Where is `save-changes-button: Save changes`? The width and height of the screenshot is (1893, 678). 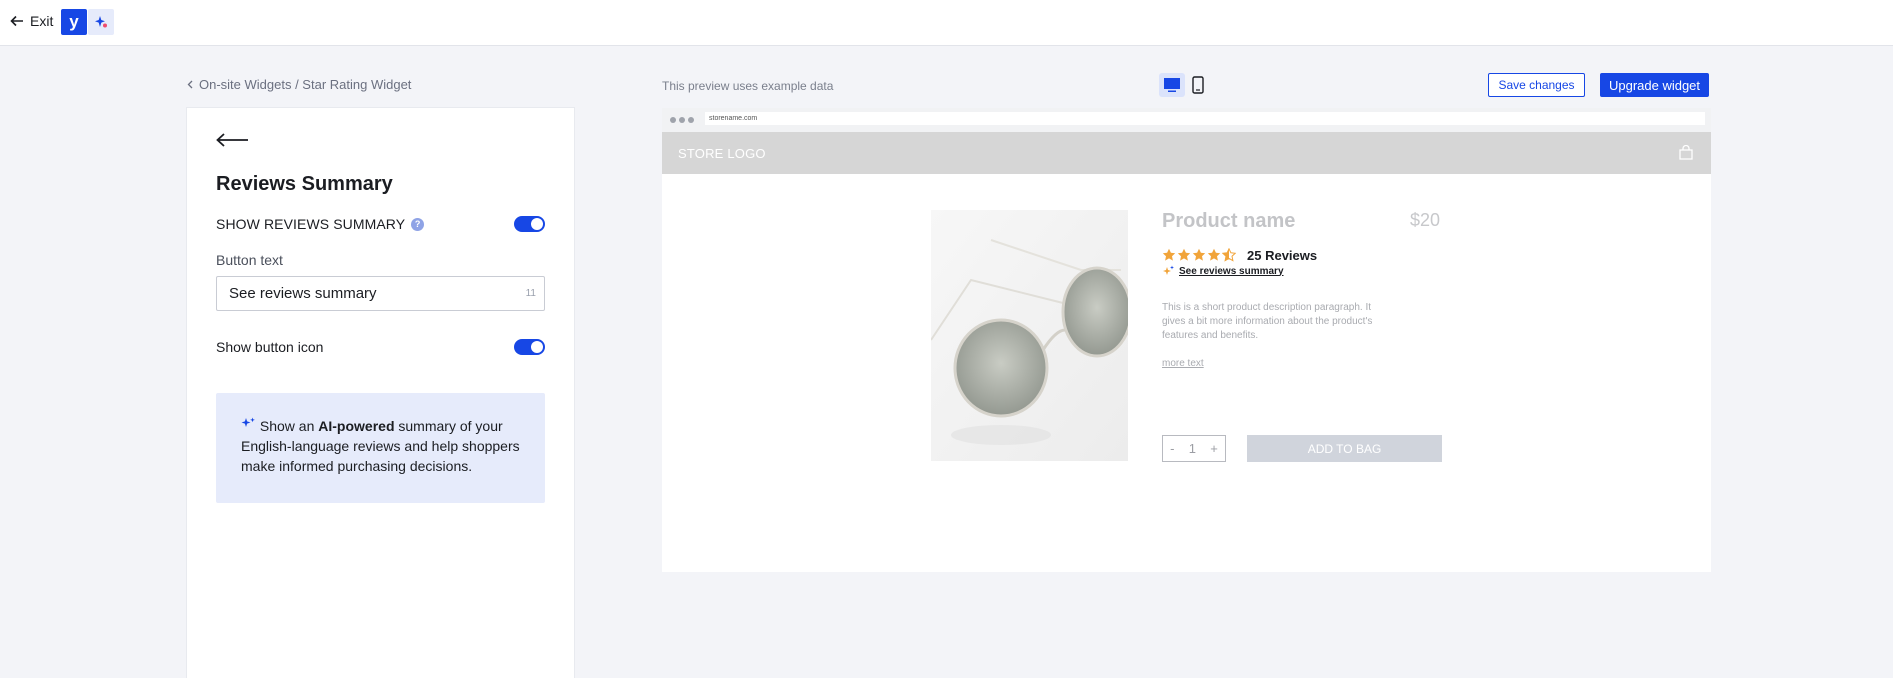 save-changes-button: Save changes is located at coordinates (1536, 85).